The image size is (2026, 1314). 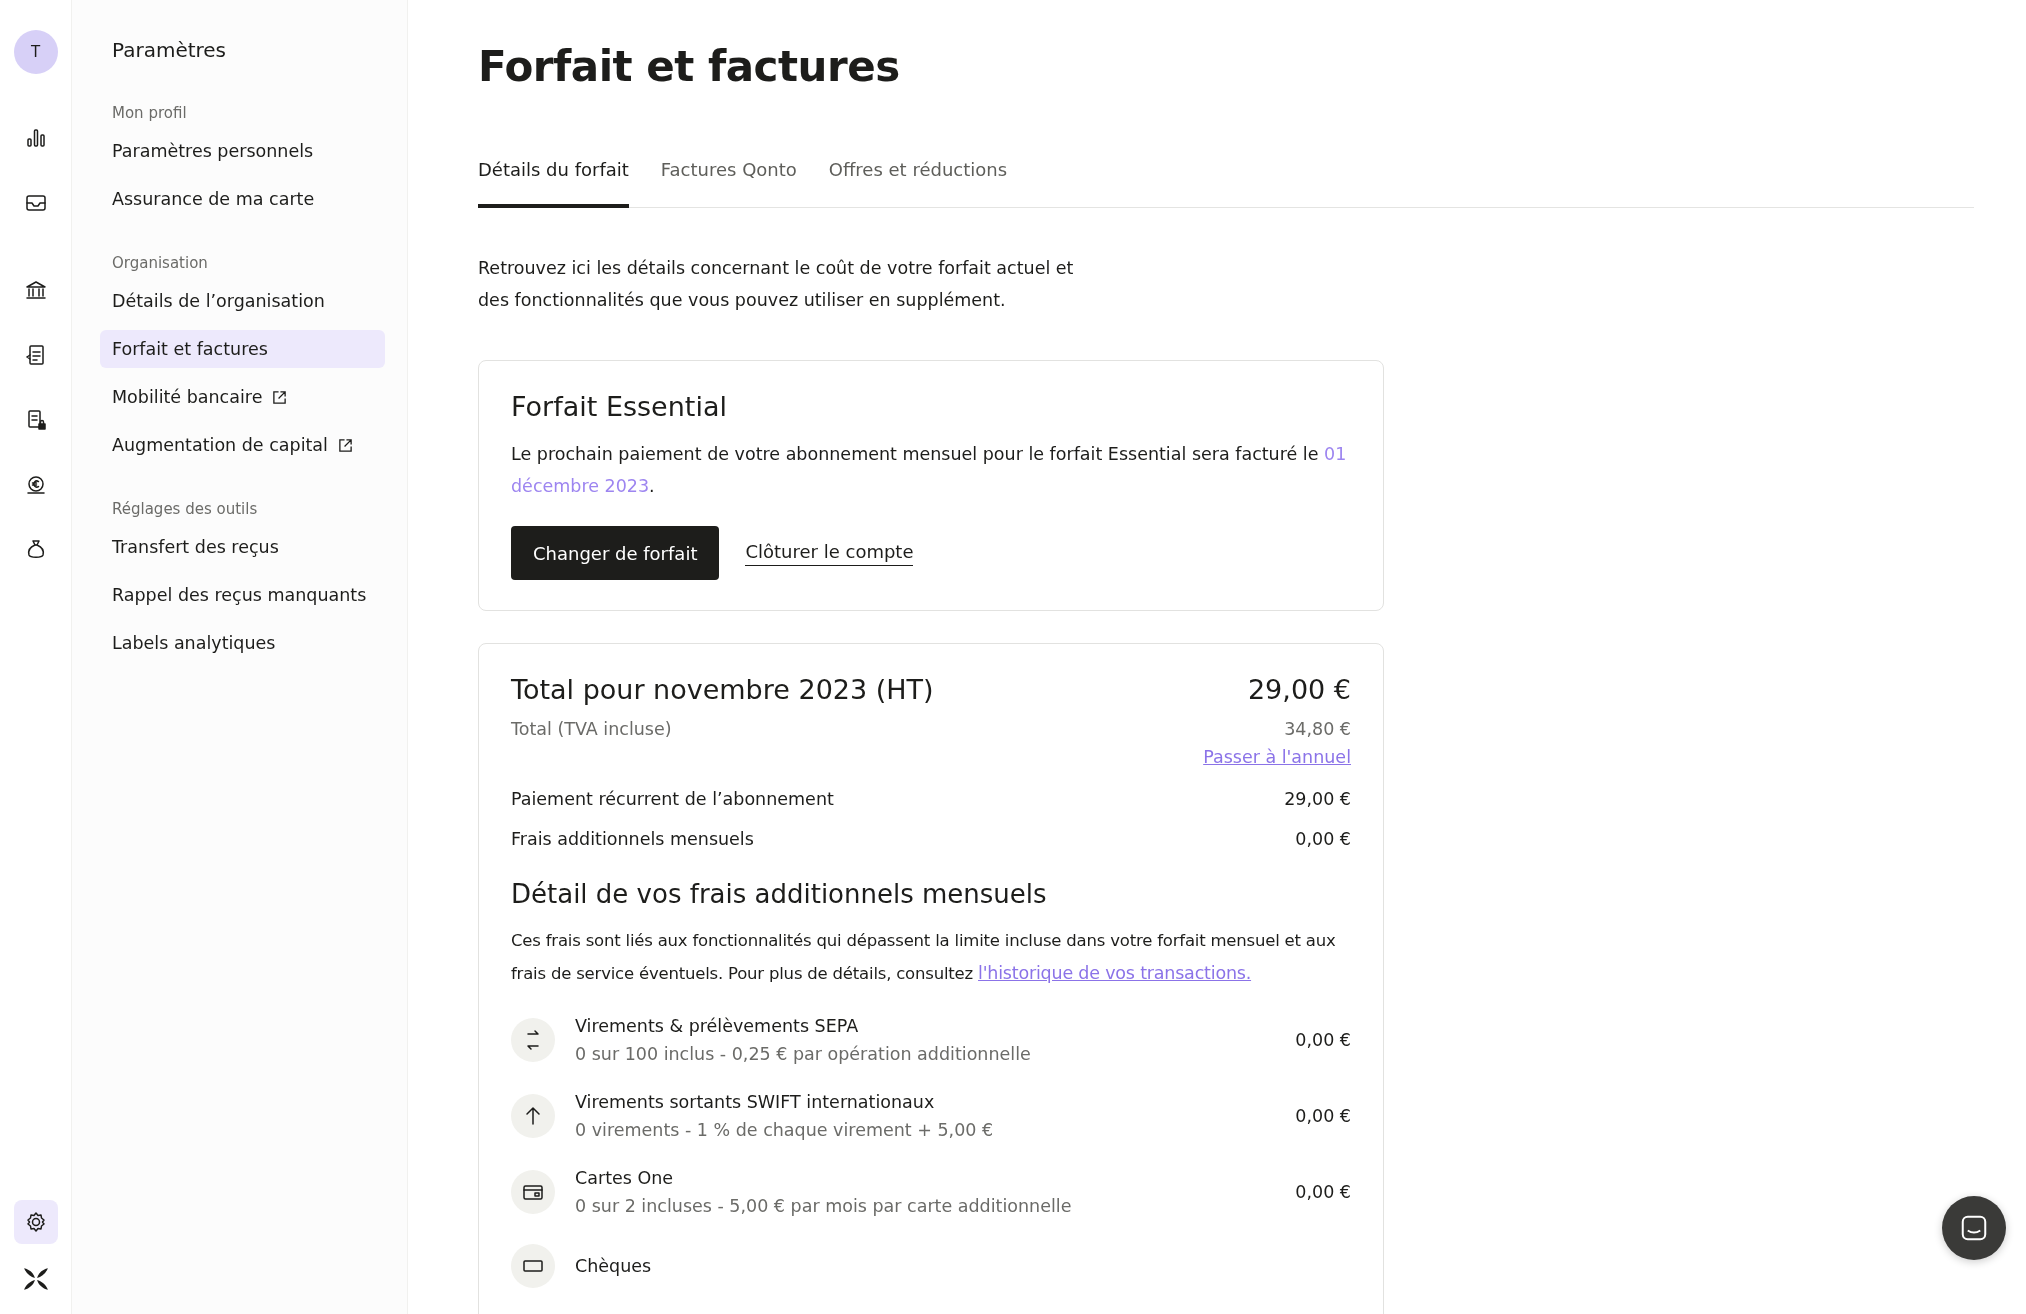 I want to click on detail-text: Ces frais sont liés aux fonctionnalités qui dépassent la limite incluse dans votre forfait mensuel et aux frais de service éventuels. Pour plus de détails, consultez l'historique de vos transactions., so click(x=924, y=957).